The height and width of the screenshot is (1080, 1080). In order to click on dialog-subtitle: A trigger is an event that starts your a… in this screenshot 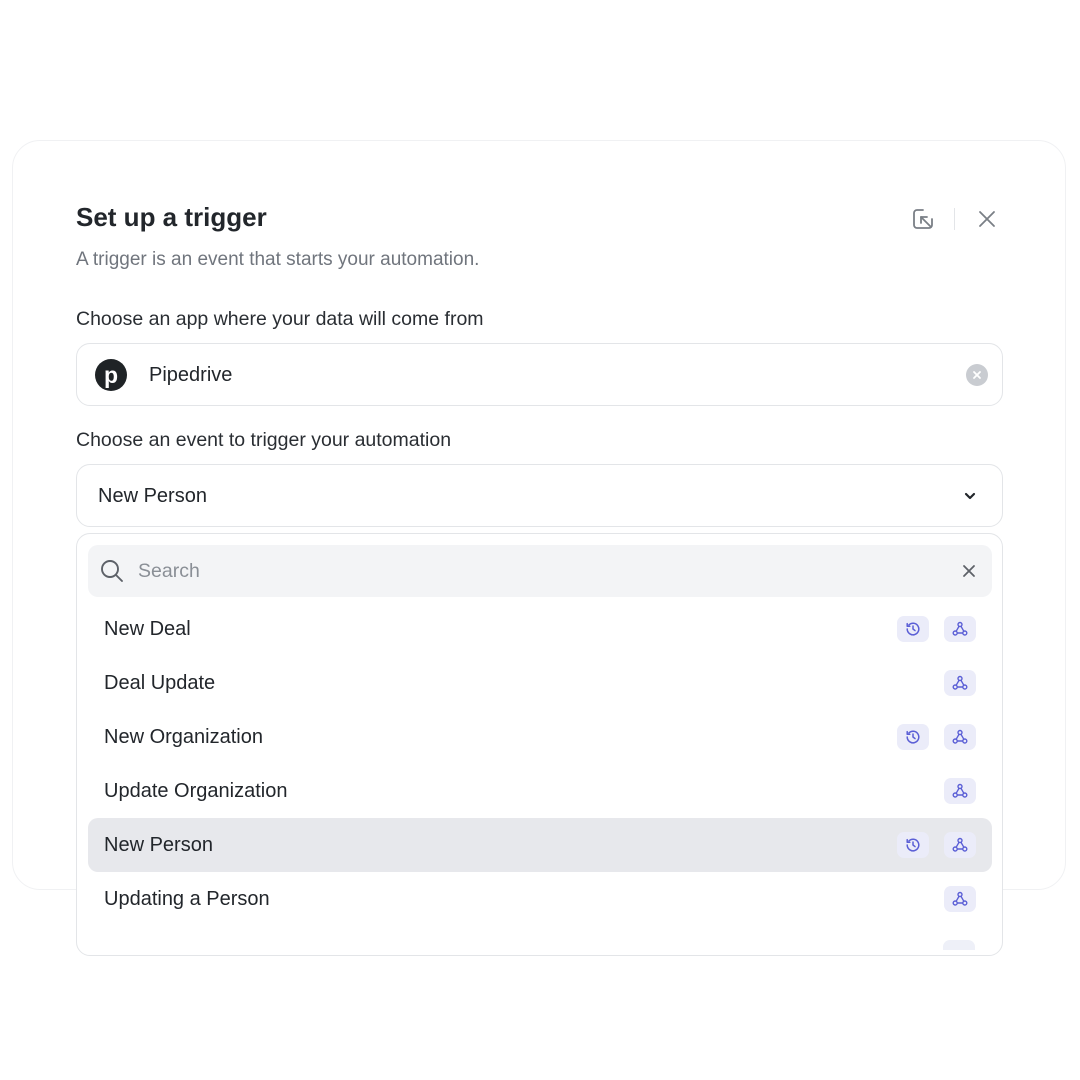, I will do `click(278, 259)`.